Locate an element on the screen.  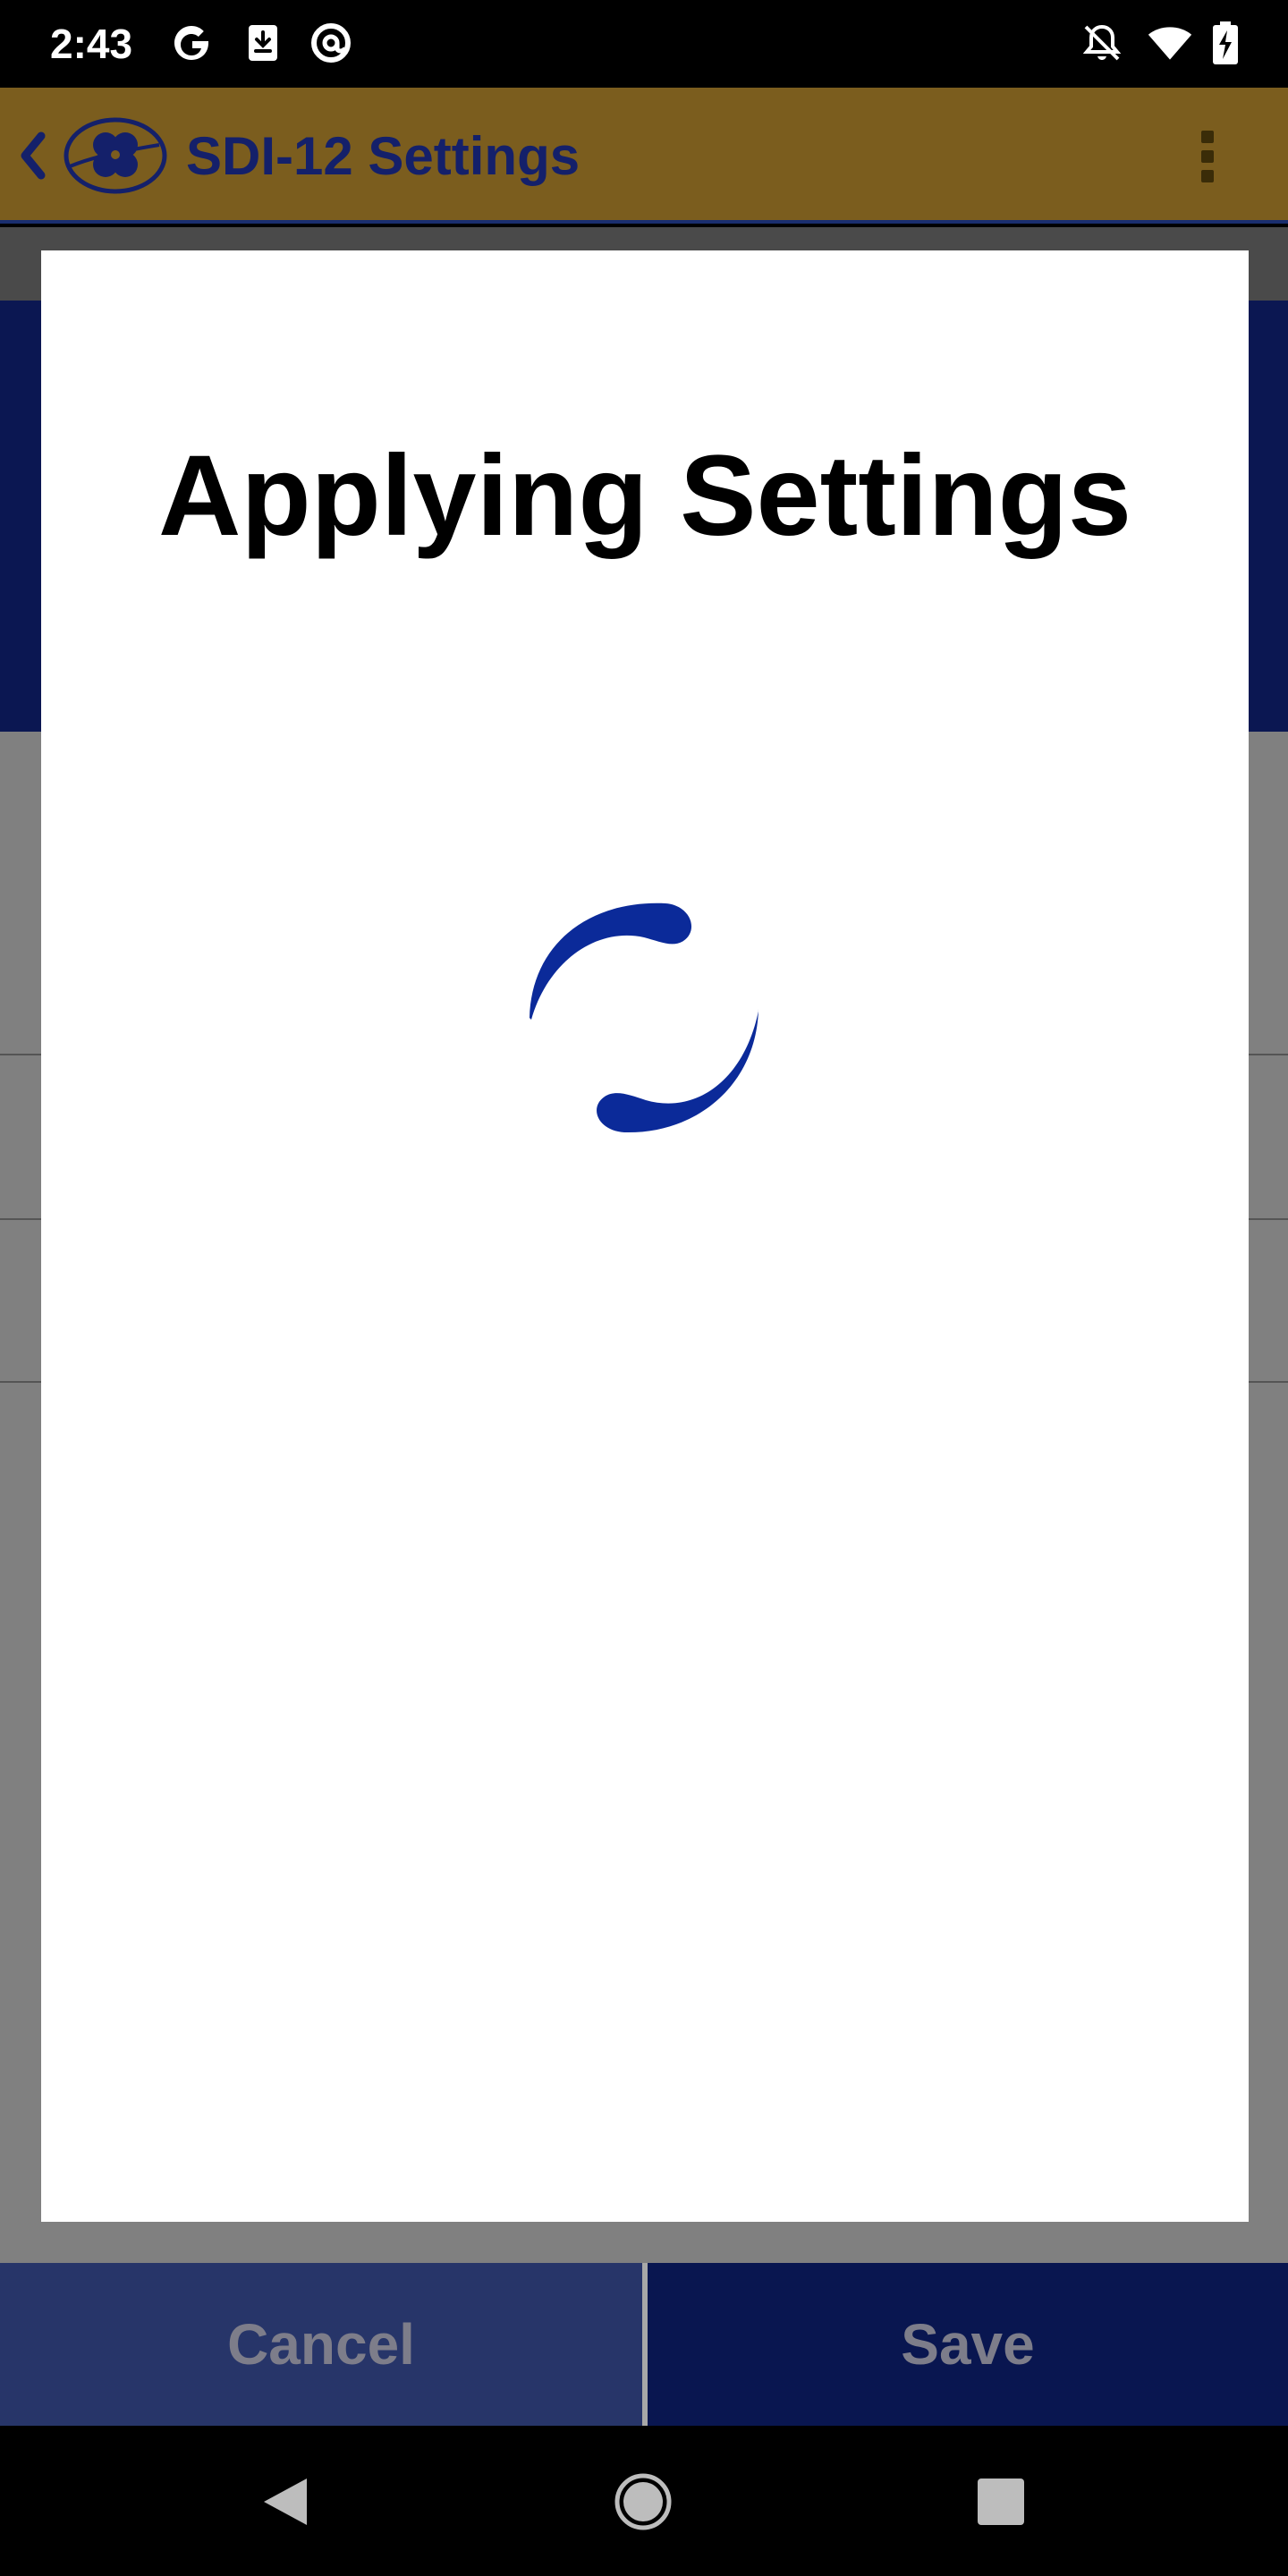
save-button: Save is located at coordinates (968, 2344).